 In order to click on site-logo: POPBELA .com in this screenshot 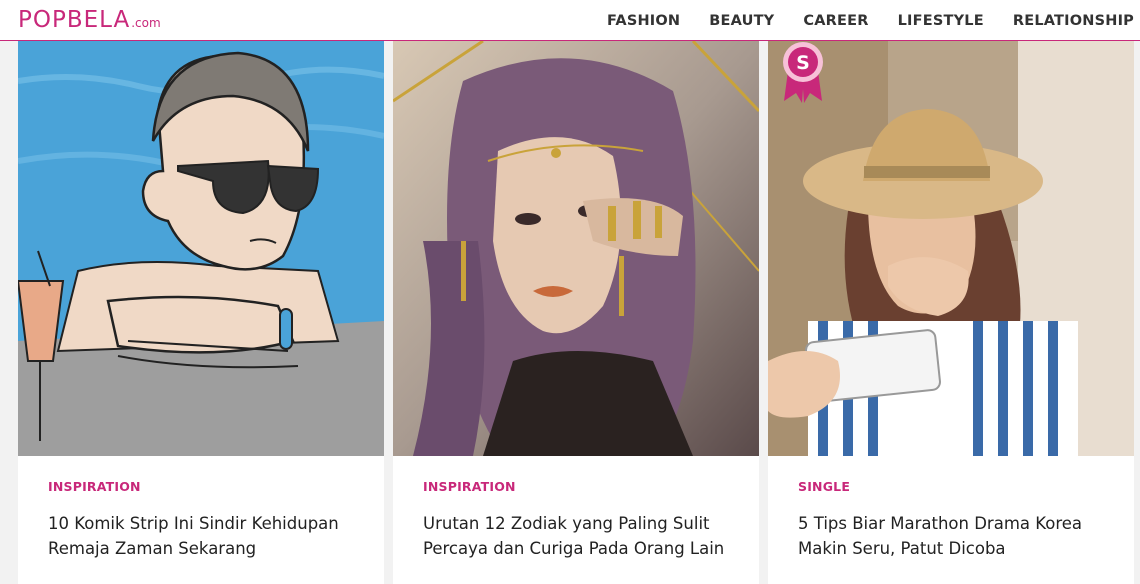, I will do `click(89, 20)`.